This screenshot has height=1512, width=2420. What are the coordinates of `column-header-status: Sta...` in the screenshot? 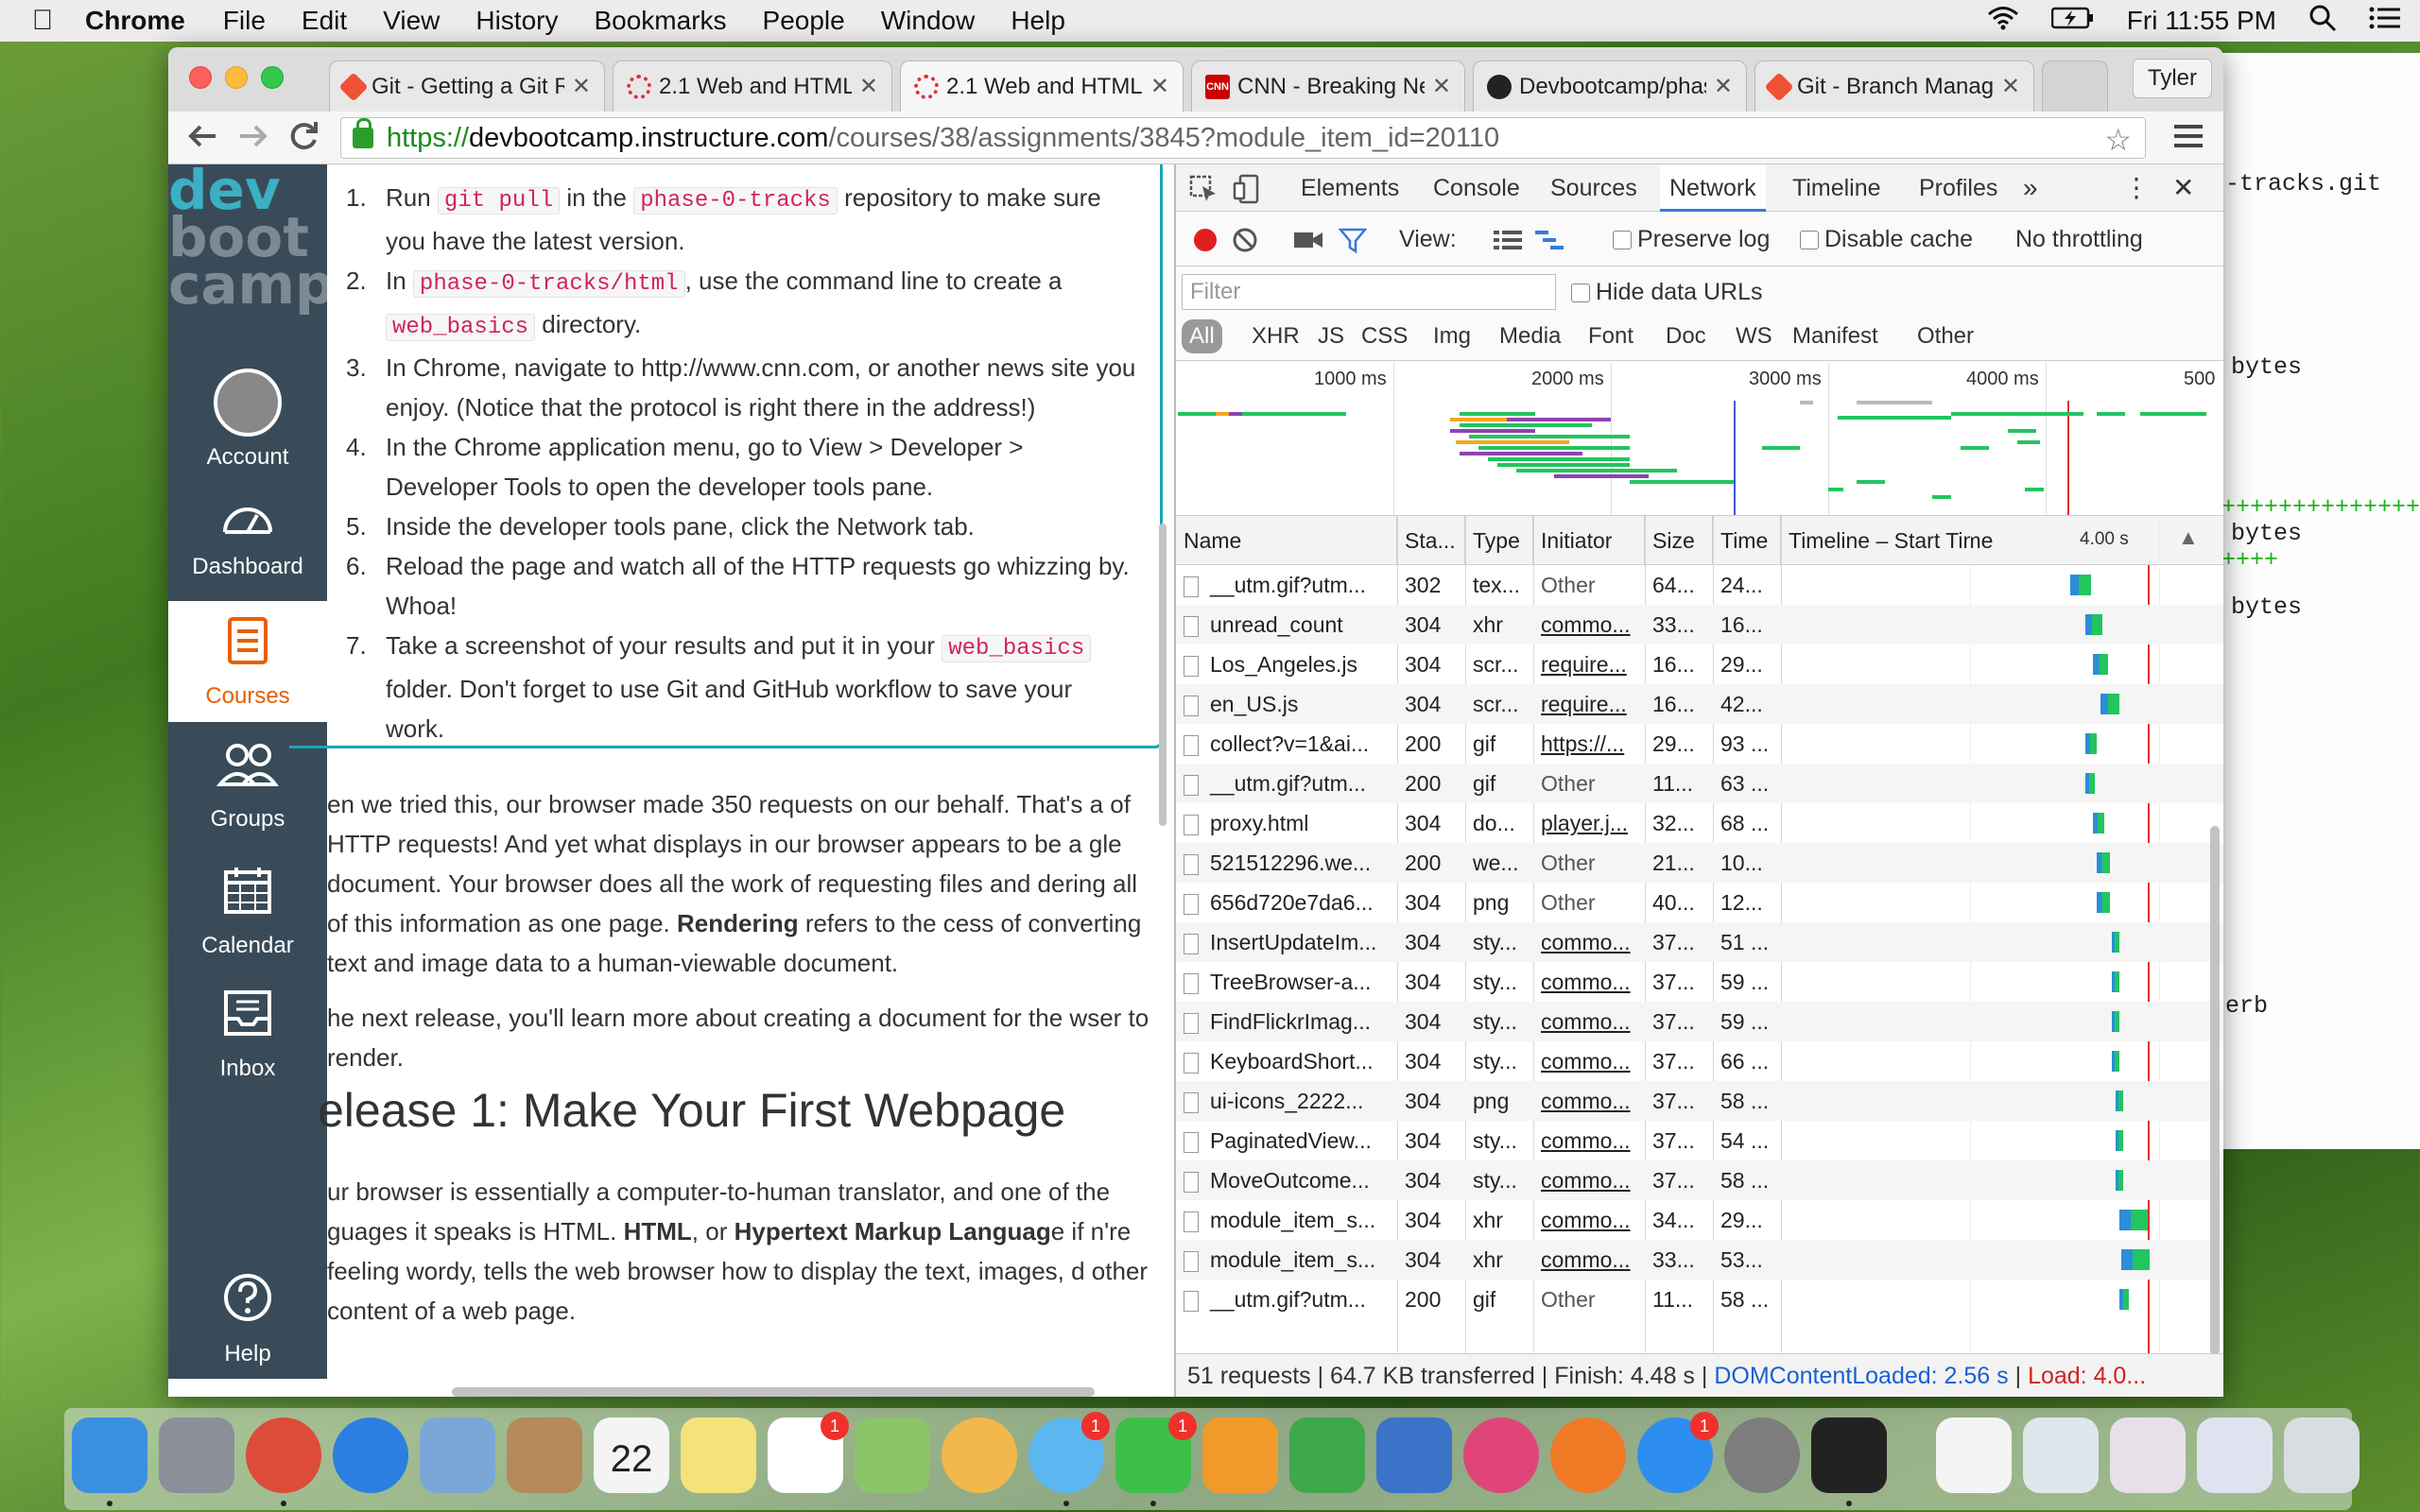 It's located at (1431, 540).